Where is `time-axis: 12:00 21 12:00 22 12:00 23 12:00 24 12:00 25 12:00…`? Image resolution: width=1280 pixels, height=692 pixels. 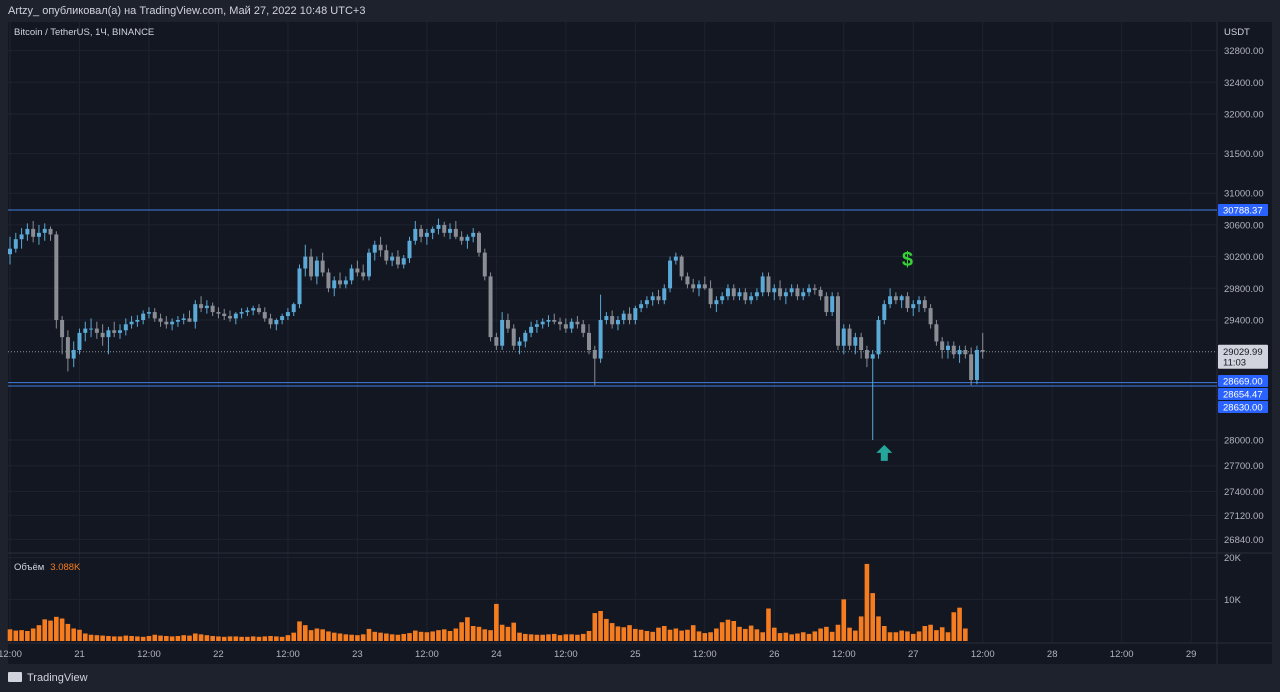 time-axis: 12:00 21 12:00 22 12:00 23 12:00 24 12:00 25 12:00… is located at coordinates (598, 654).